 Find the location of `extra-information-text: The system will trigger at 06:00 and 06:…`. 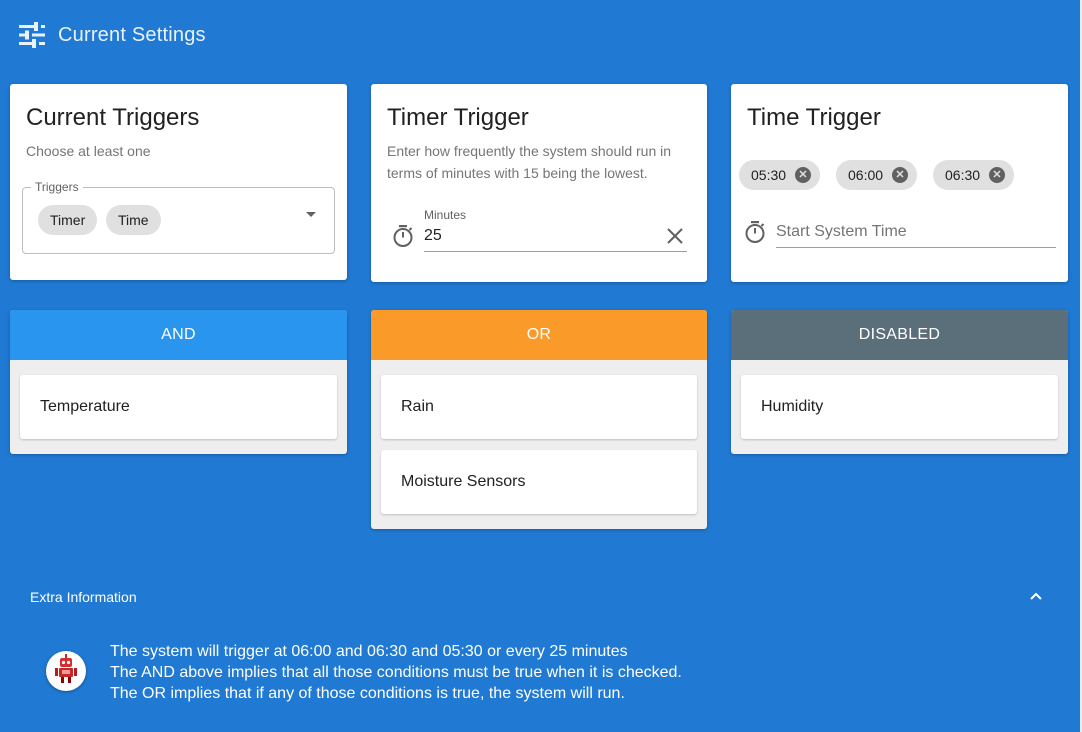

extra-information-text: The system will trigger at 06:00 and 06:… is located at coordinates (396, 672).